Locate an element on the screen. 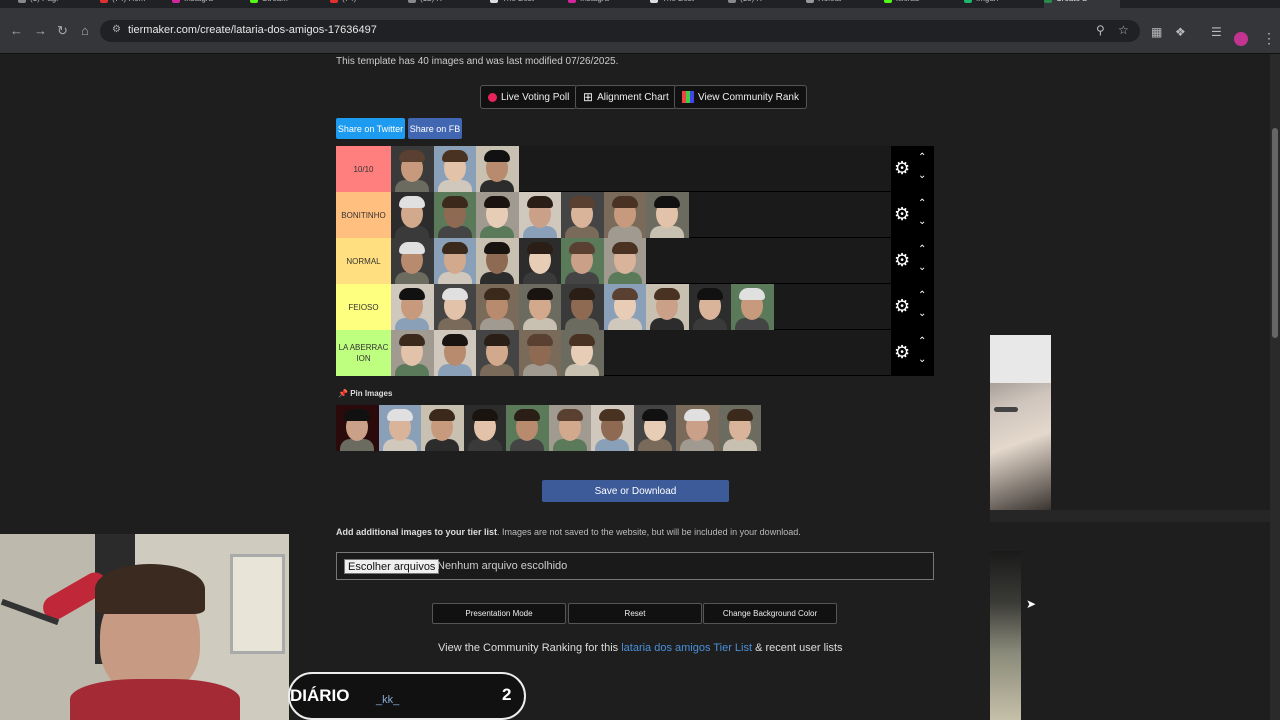 Image resolution: width=1280 pixels, height=720 pixels. browser-tab: Create a × is located at coordinates (1082, 4).